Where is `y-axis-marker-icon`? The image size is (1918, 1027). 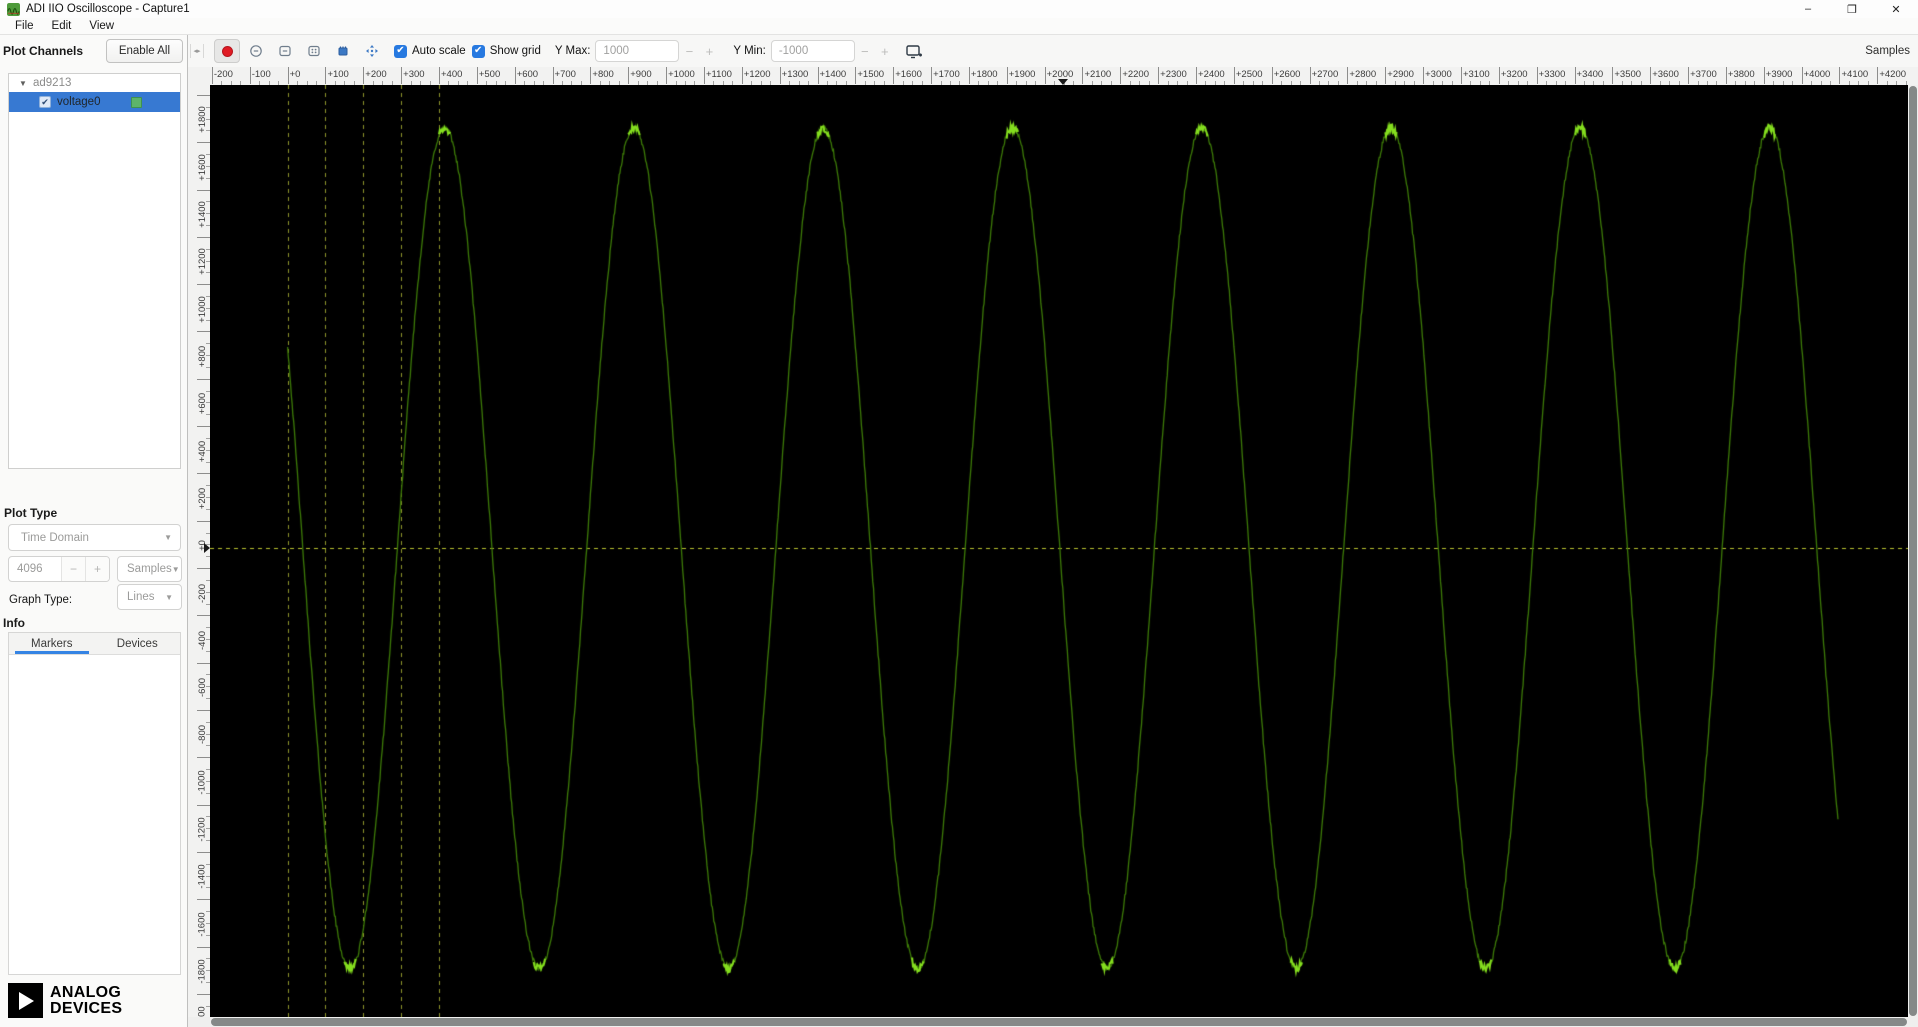 y-axis-marker-icon is located at coordinates (207, 548).